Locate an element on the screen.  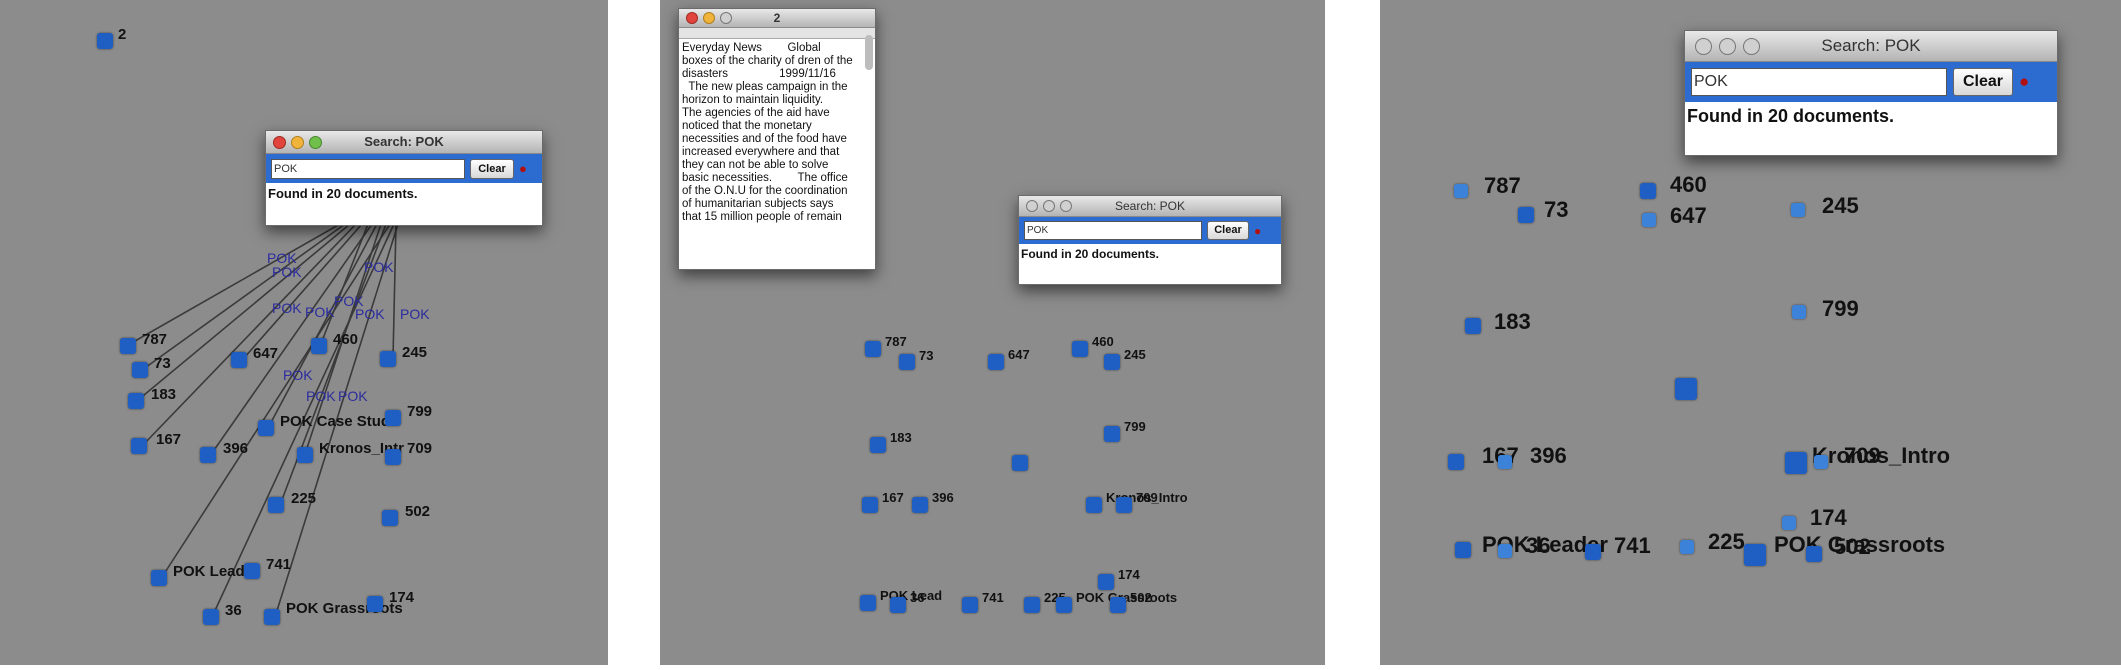
node-label: 787 is located at coordinates (1502, 185).